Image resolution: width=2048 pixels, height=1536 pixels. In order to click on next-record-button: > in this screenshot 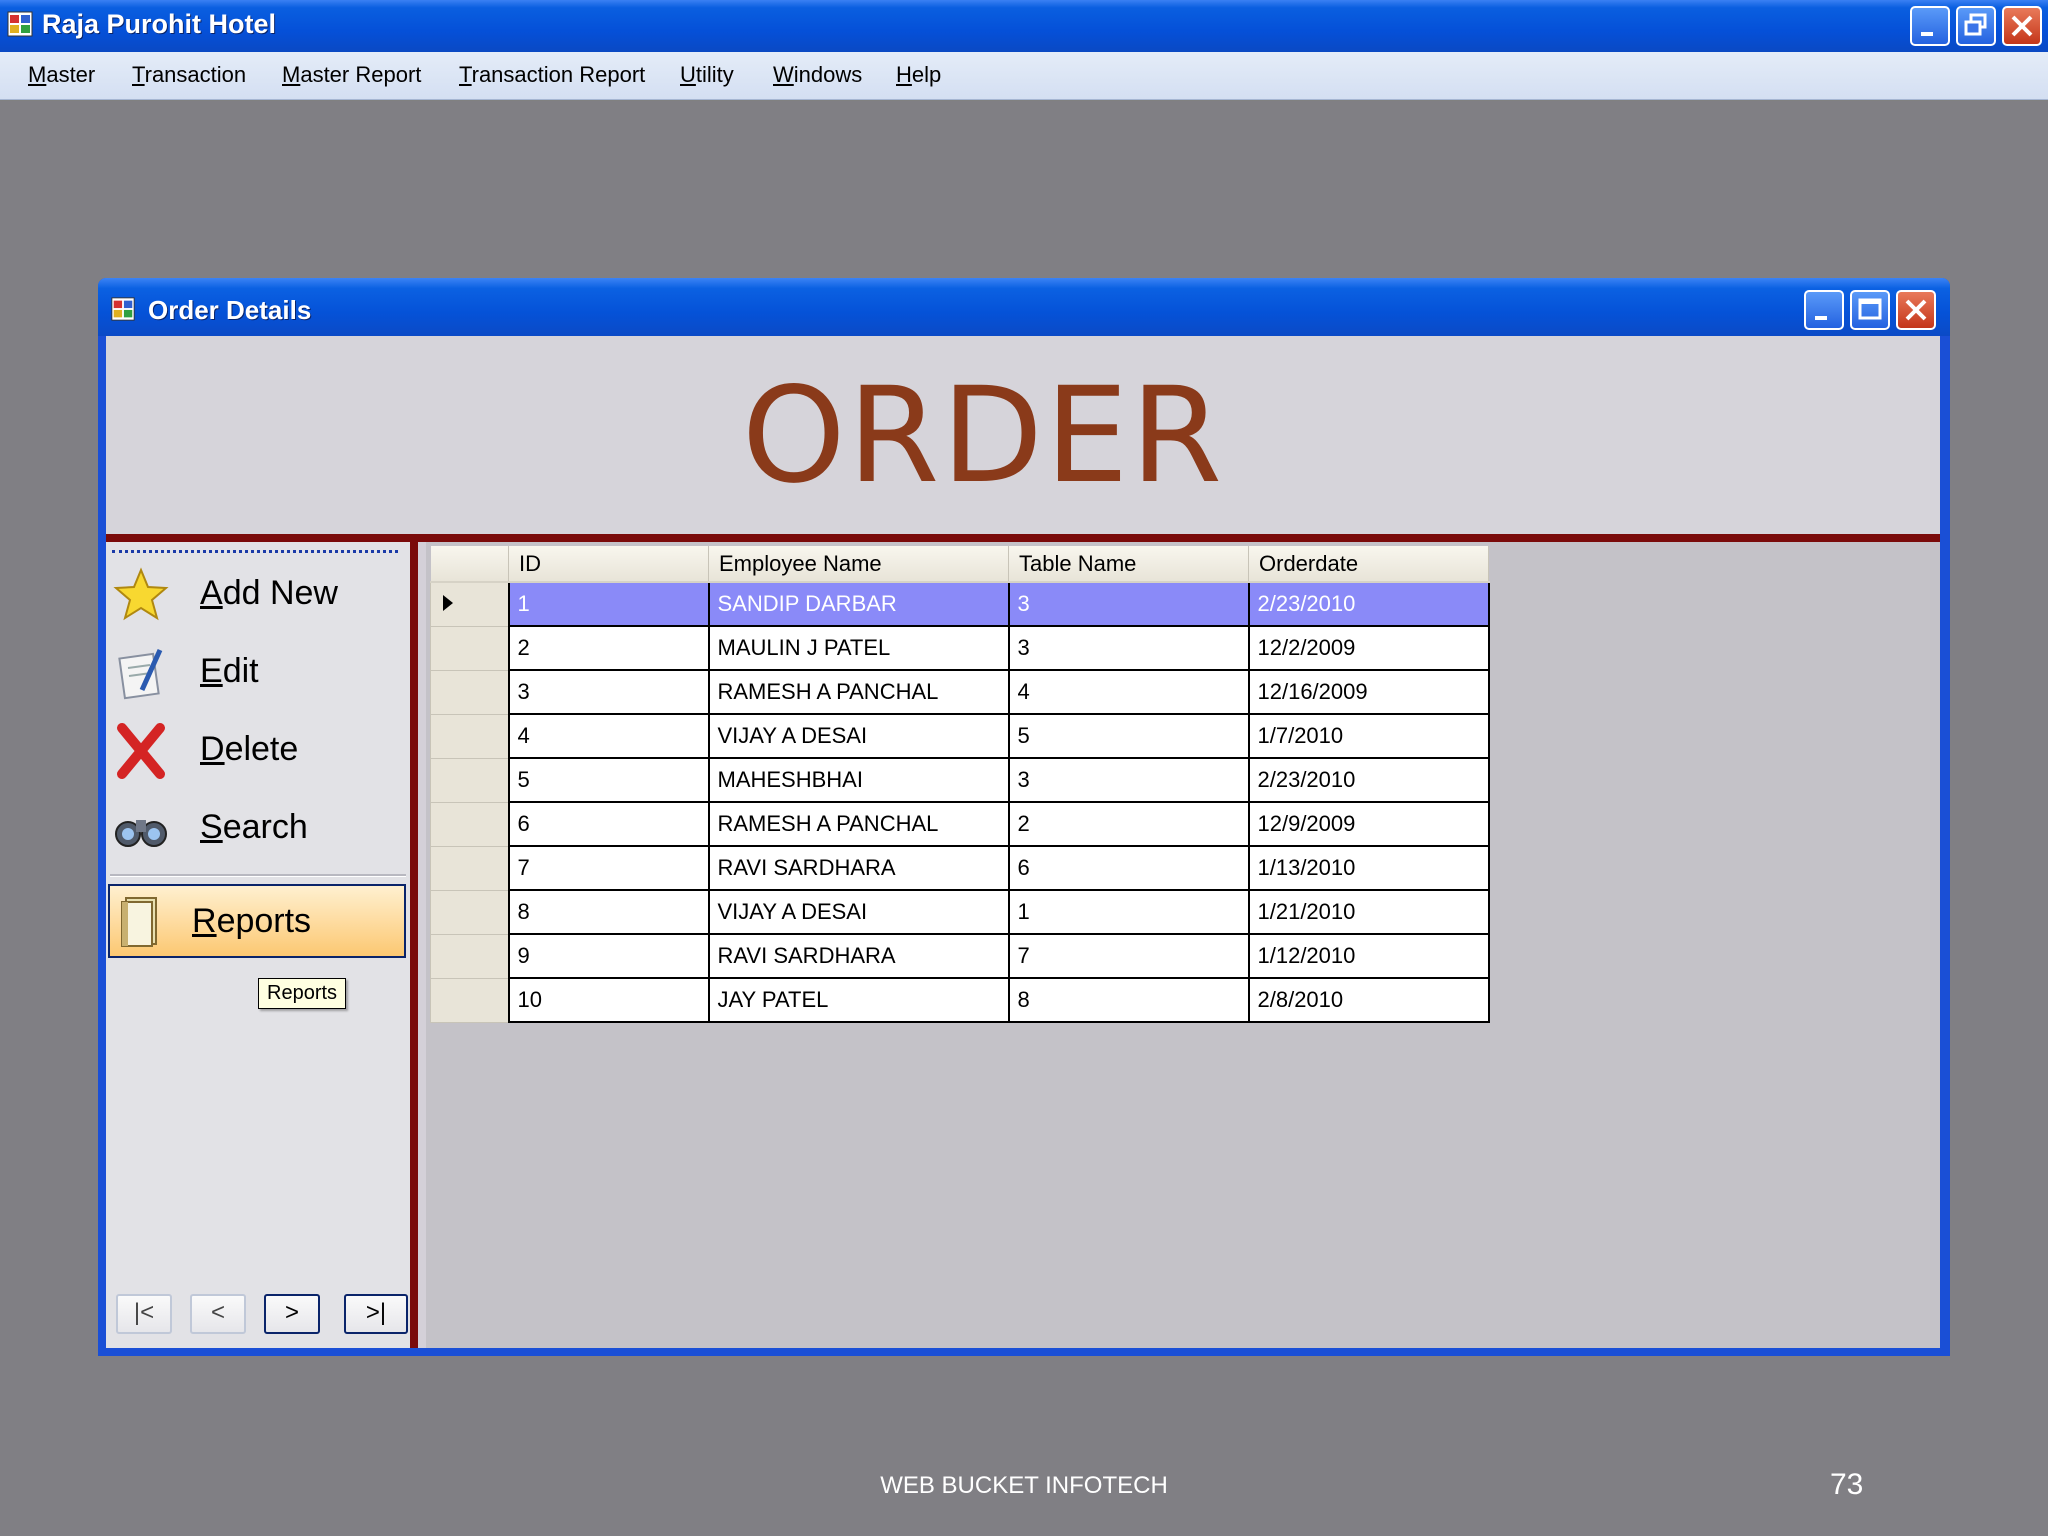, I will do `click(292, 1314)`.